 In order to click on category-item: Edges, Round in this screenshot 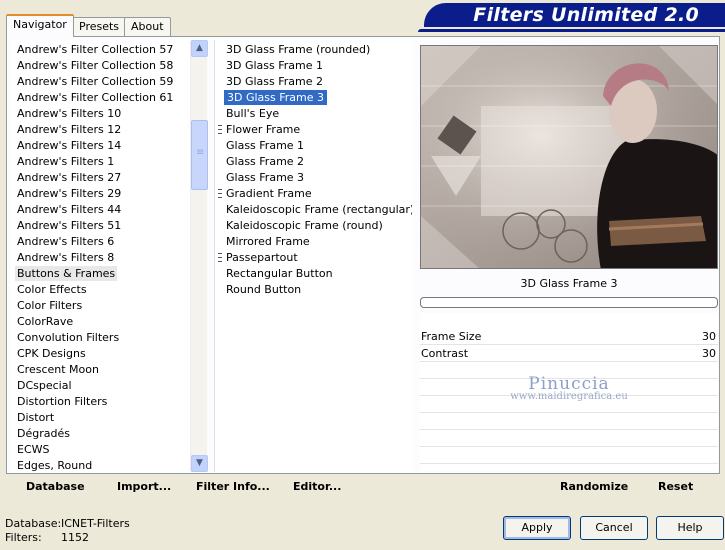, I will do `click(54, 465)`.